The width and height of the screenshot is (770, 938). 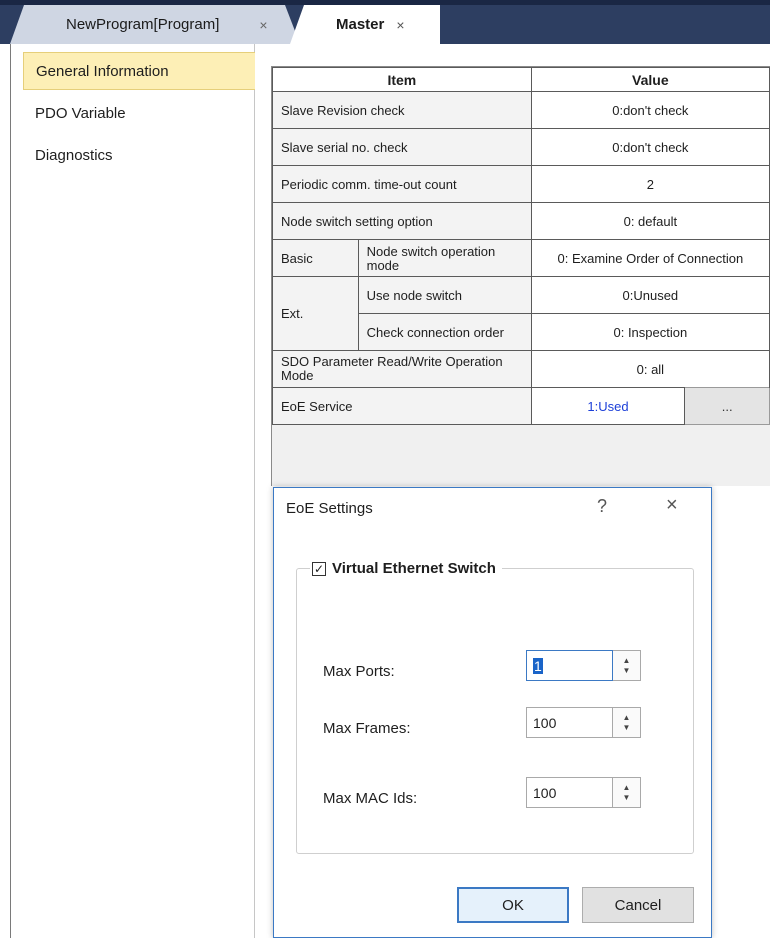 I want to click on row-value-cell: 2, so click(x=650, y=184).